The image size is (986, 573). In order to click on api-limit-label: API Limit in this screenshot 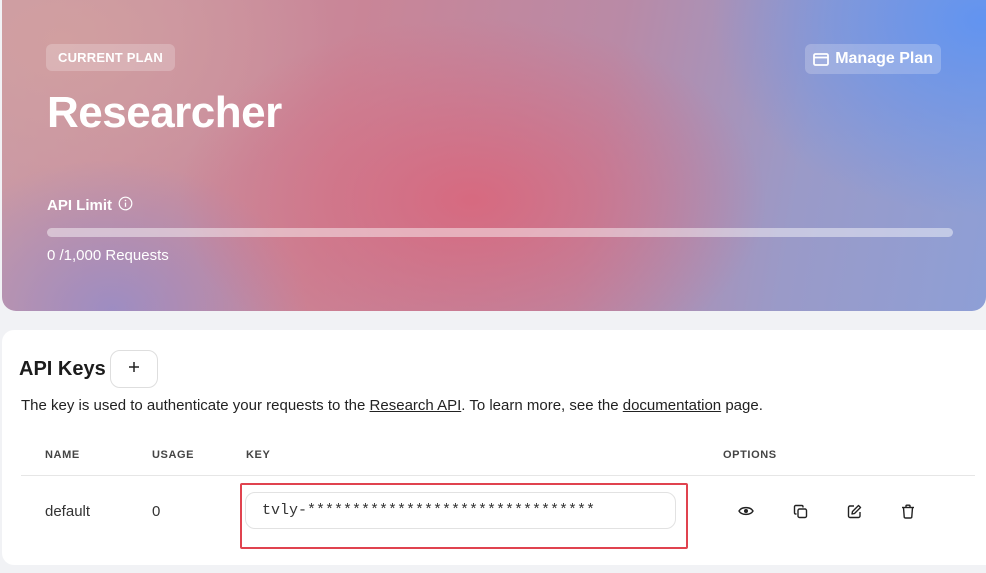, I will do `click(90, 205)`.